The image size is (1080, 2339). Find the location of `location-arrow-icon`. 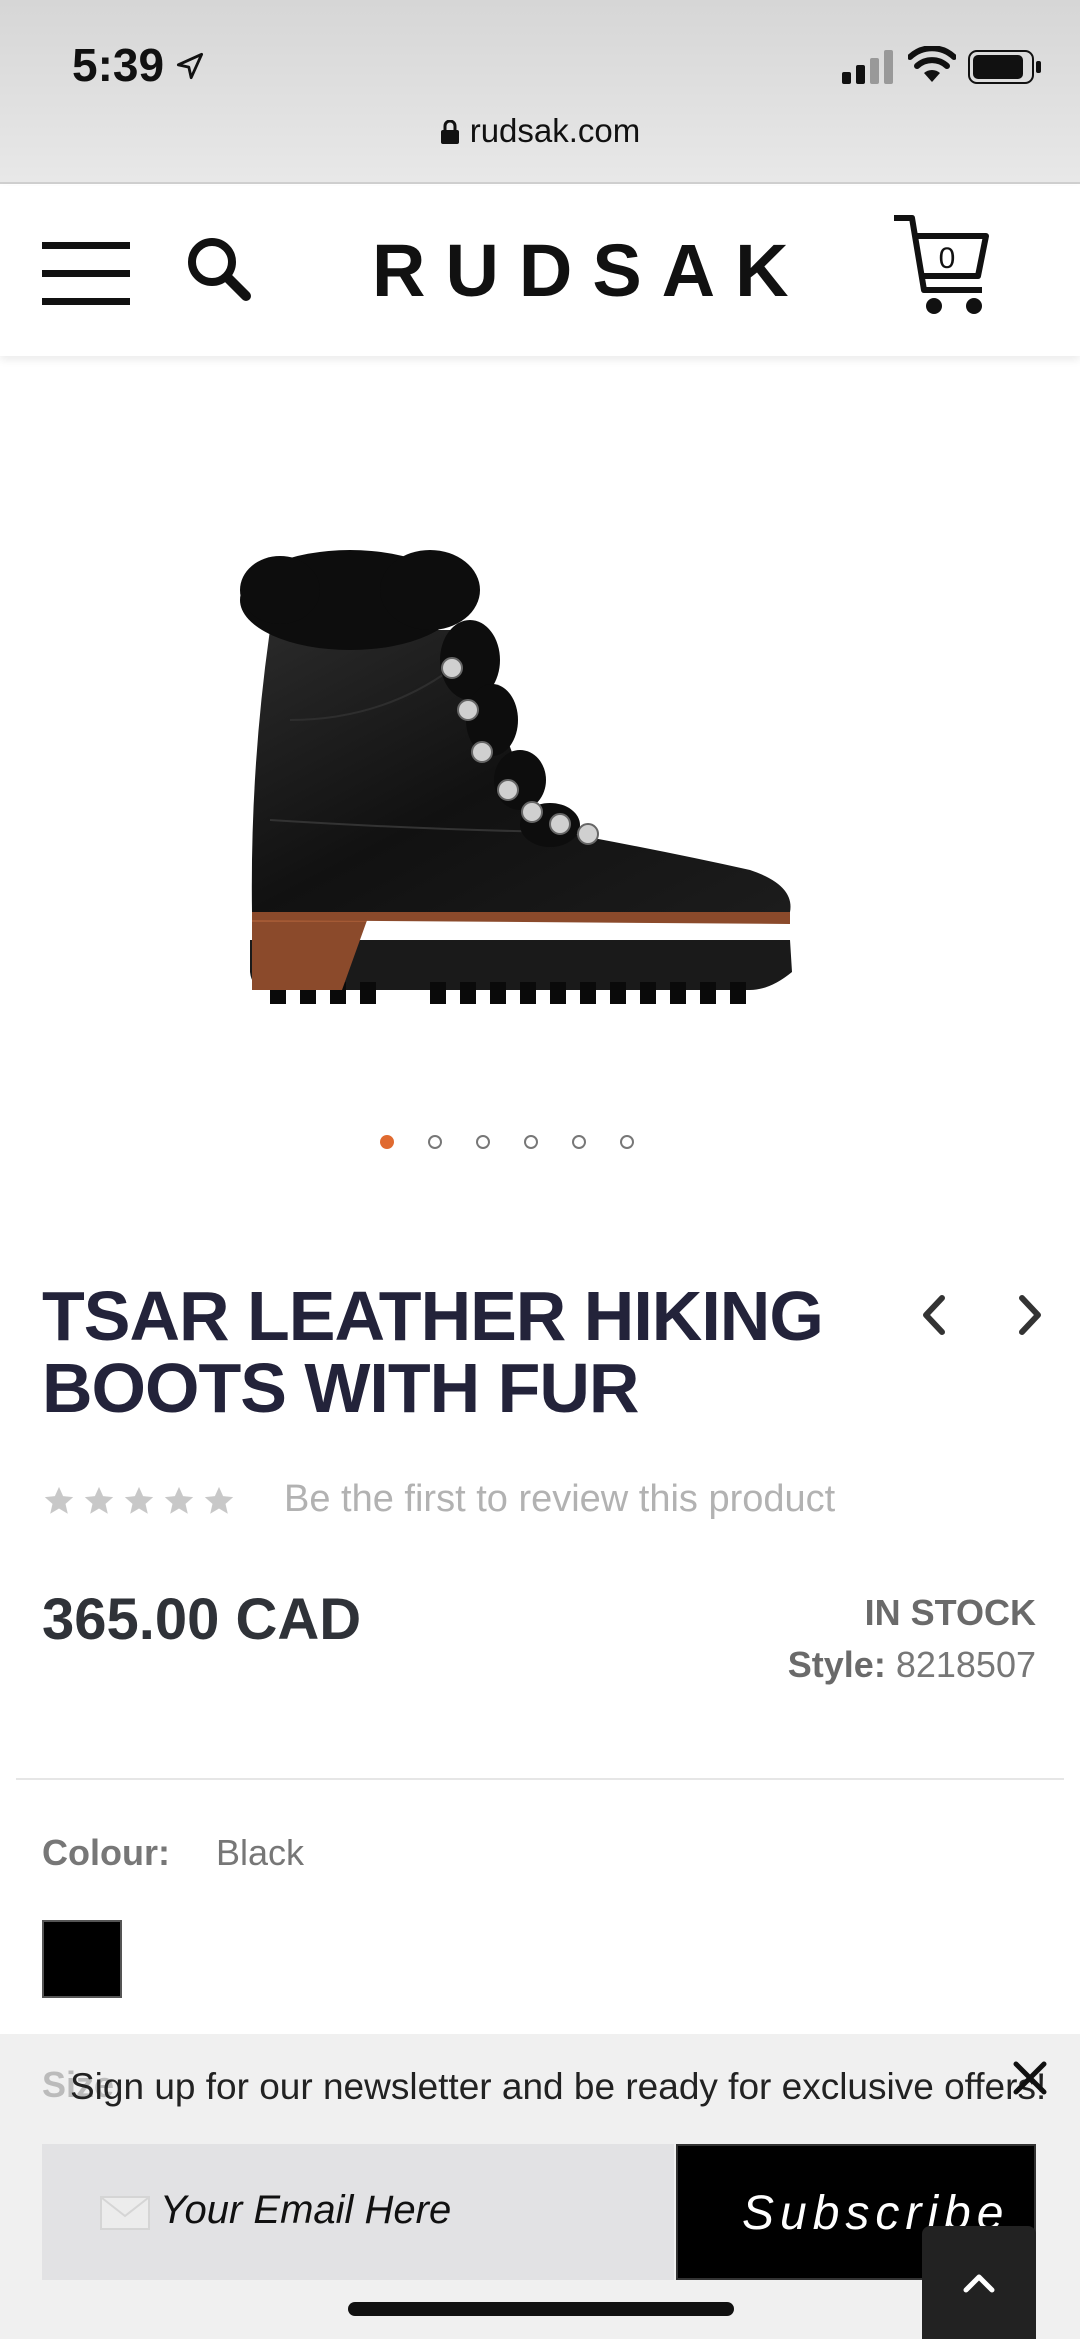

location-arrow-icon is located at coordinates (190, 66).